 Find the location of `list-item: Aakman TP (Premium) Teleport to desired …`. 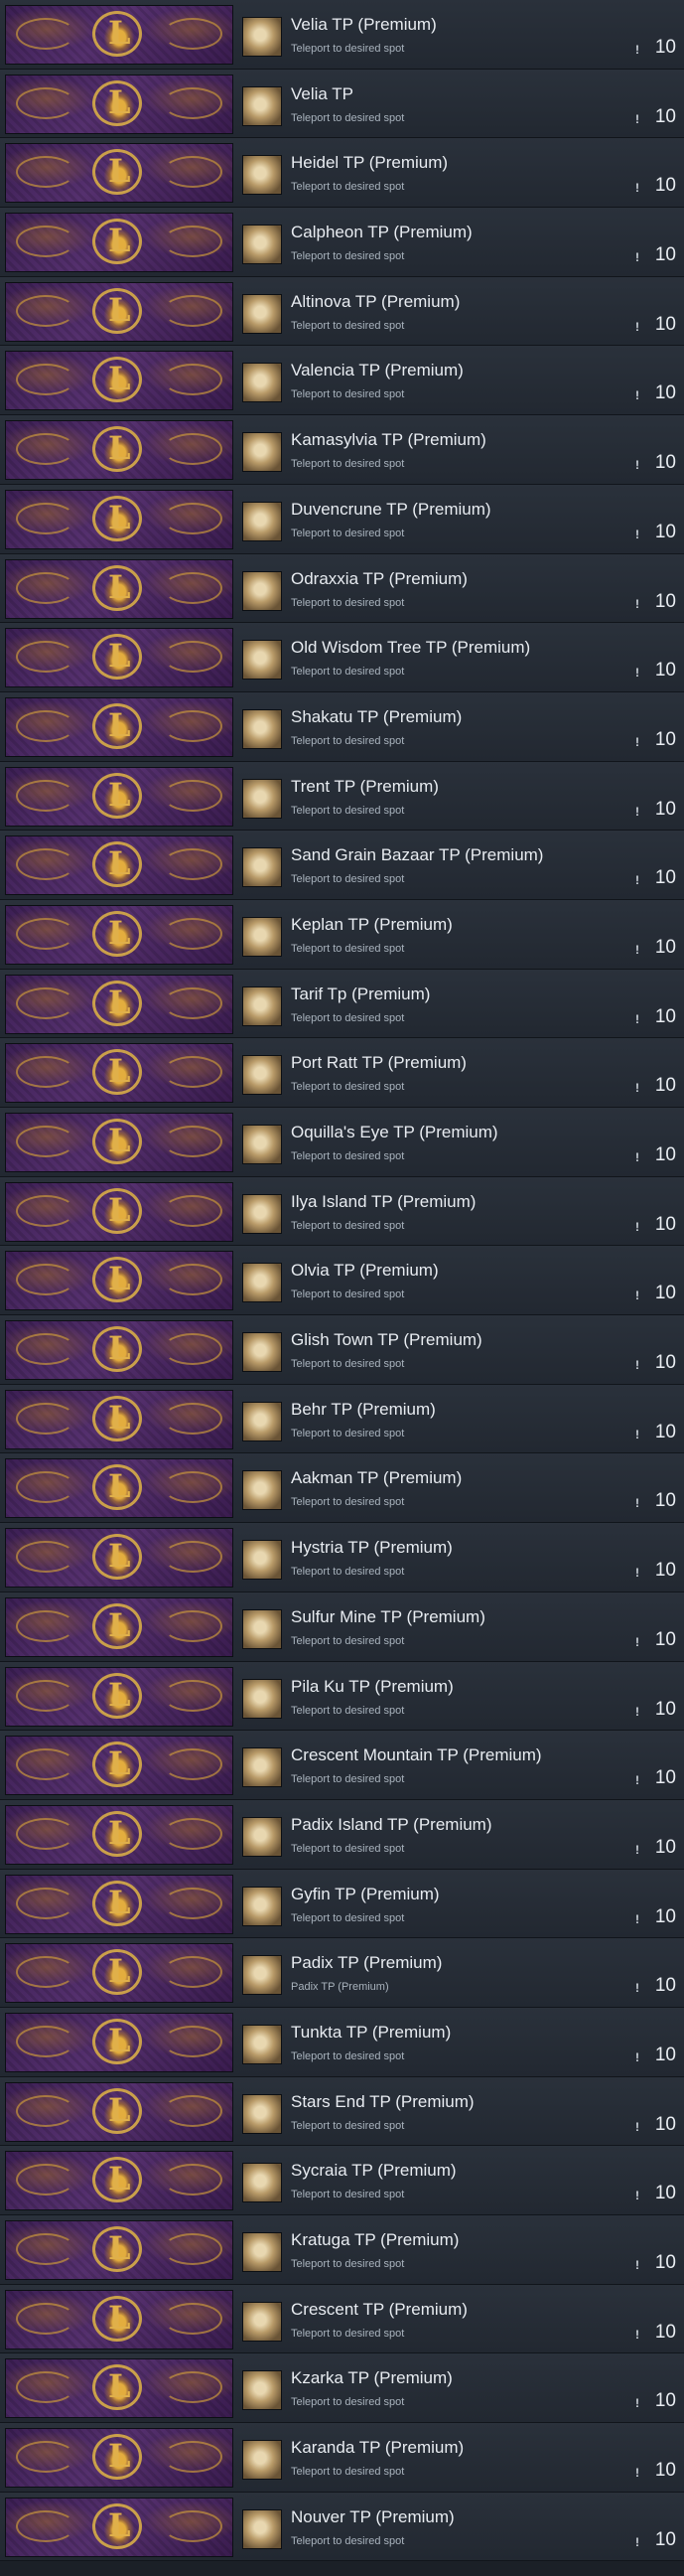

list-item: Aakman TP (Premium) Teleport to desired … is located at coordinates (342, 1489).